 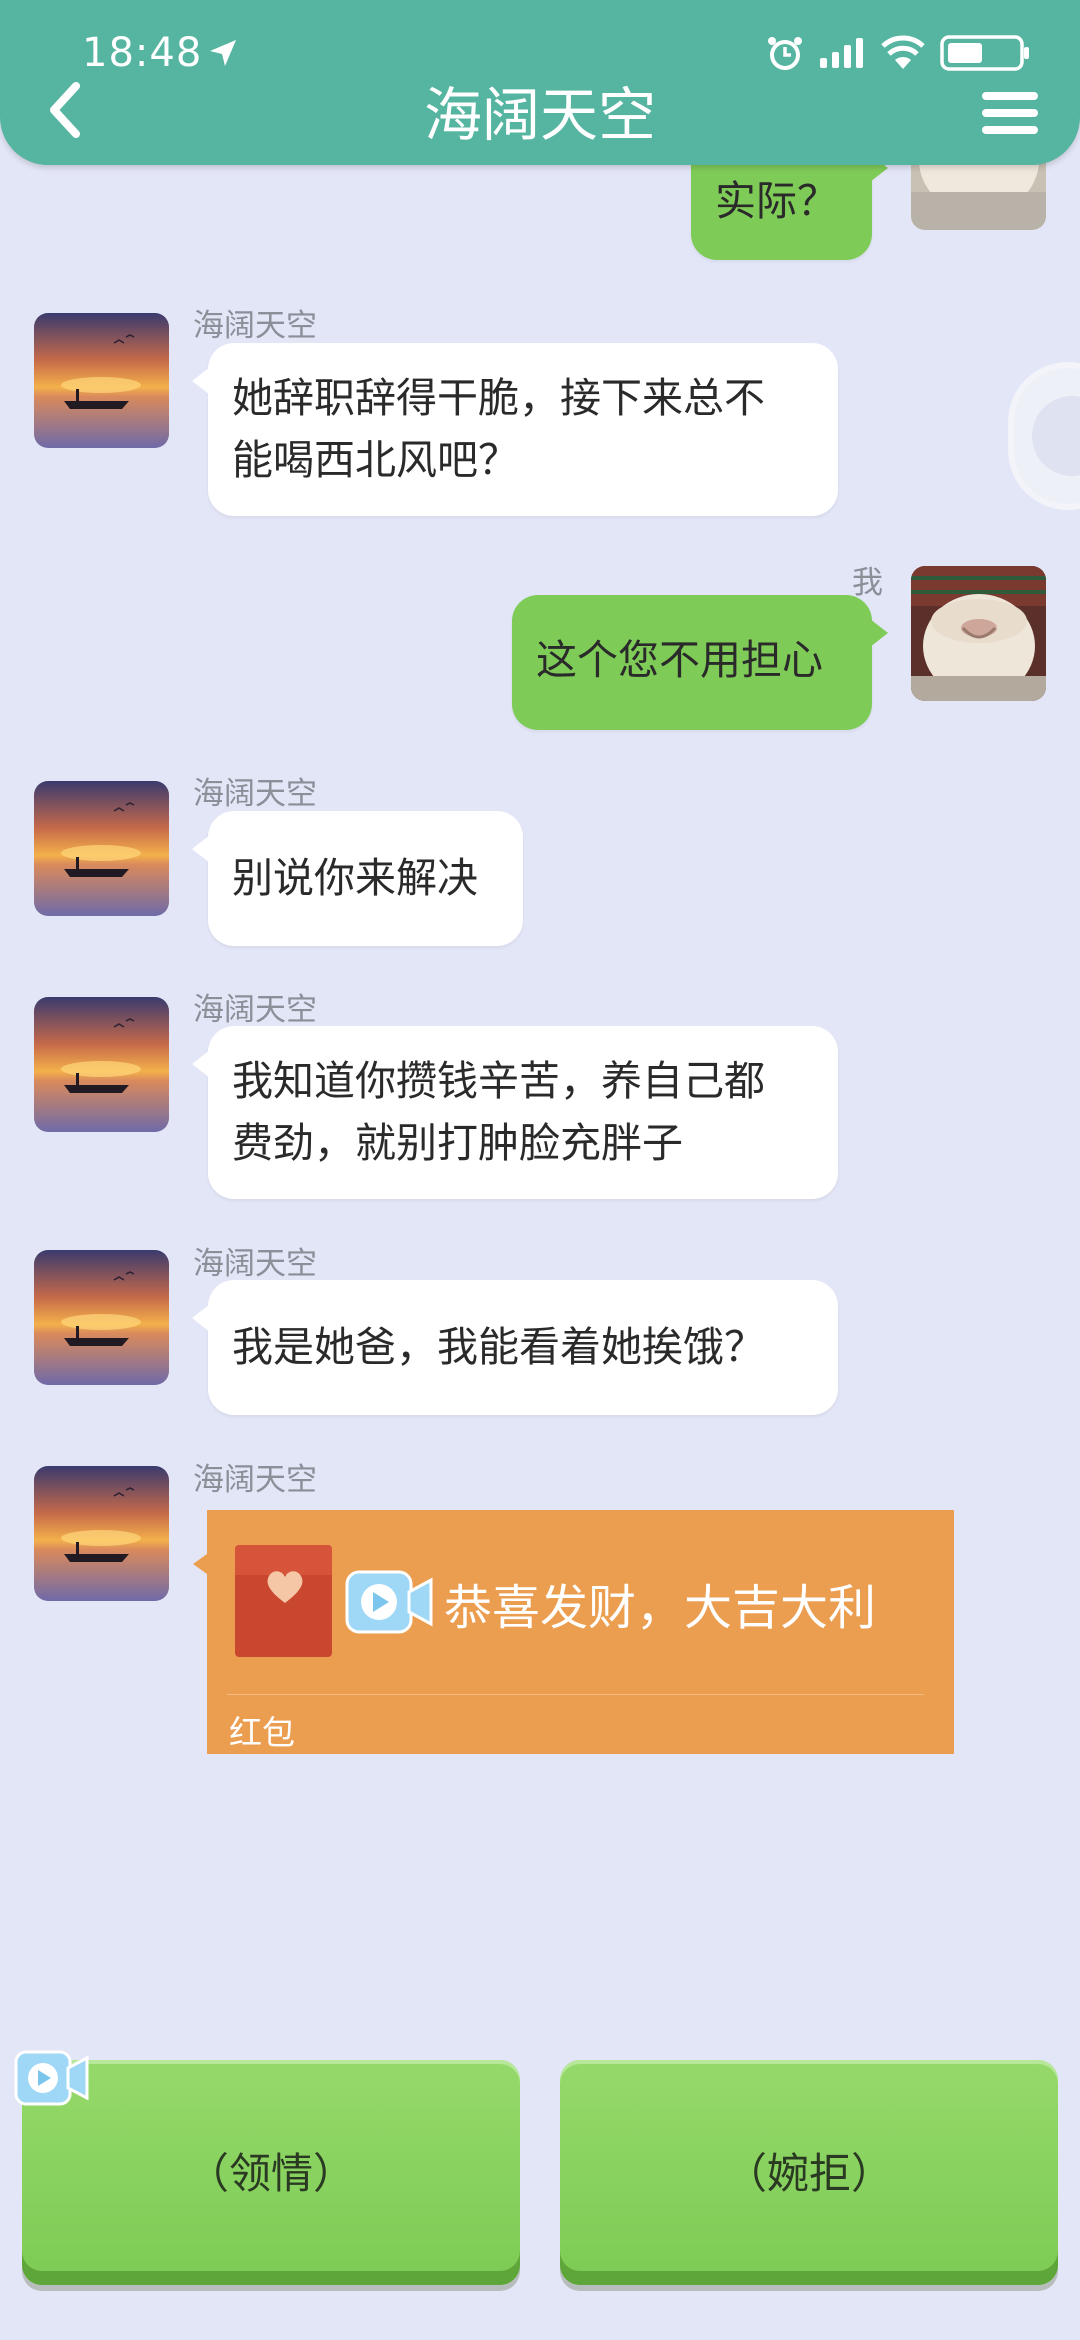 What do you see at coordinates (498, 398) in the screenshot?
I see `message-line: 她辞职辞得干脆，接下来总不` at bounding box center [498, 398].